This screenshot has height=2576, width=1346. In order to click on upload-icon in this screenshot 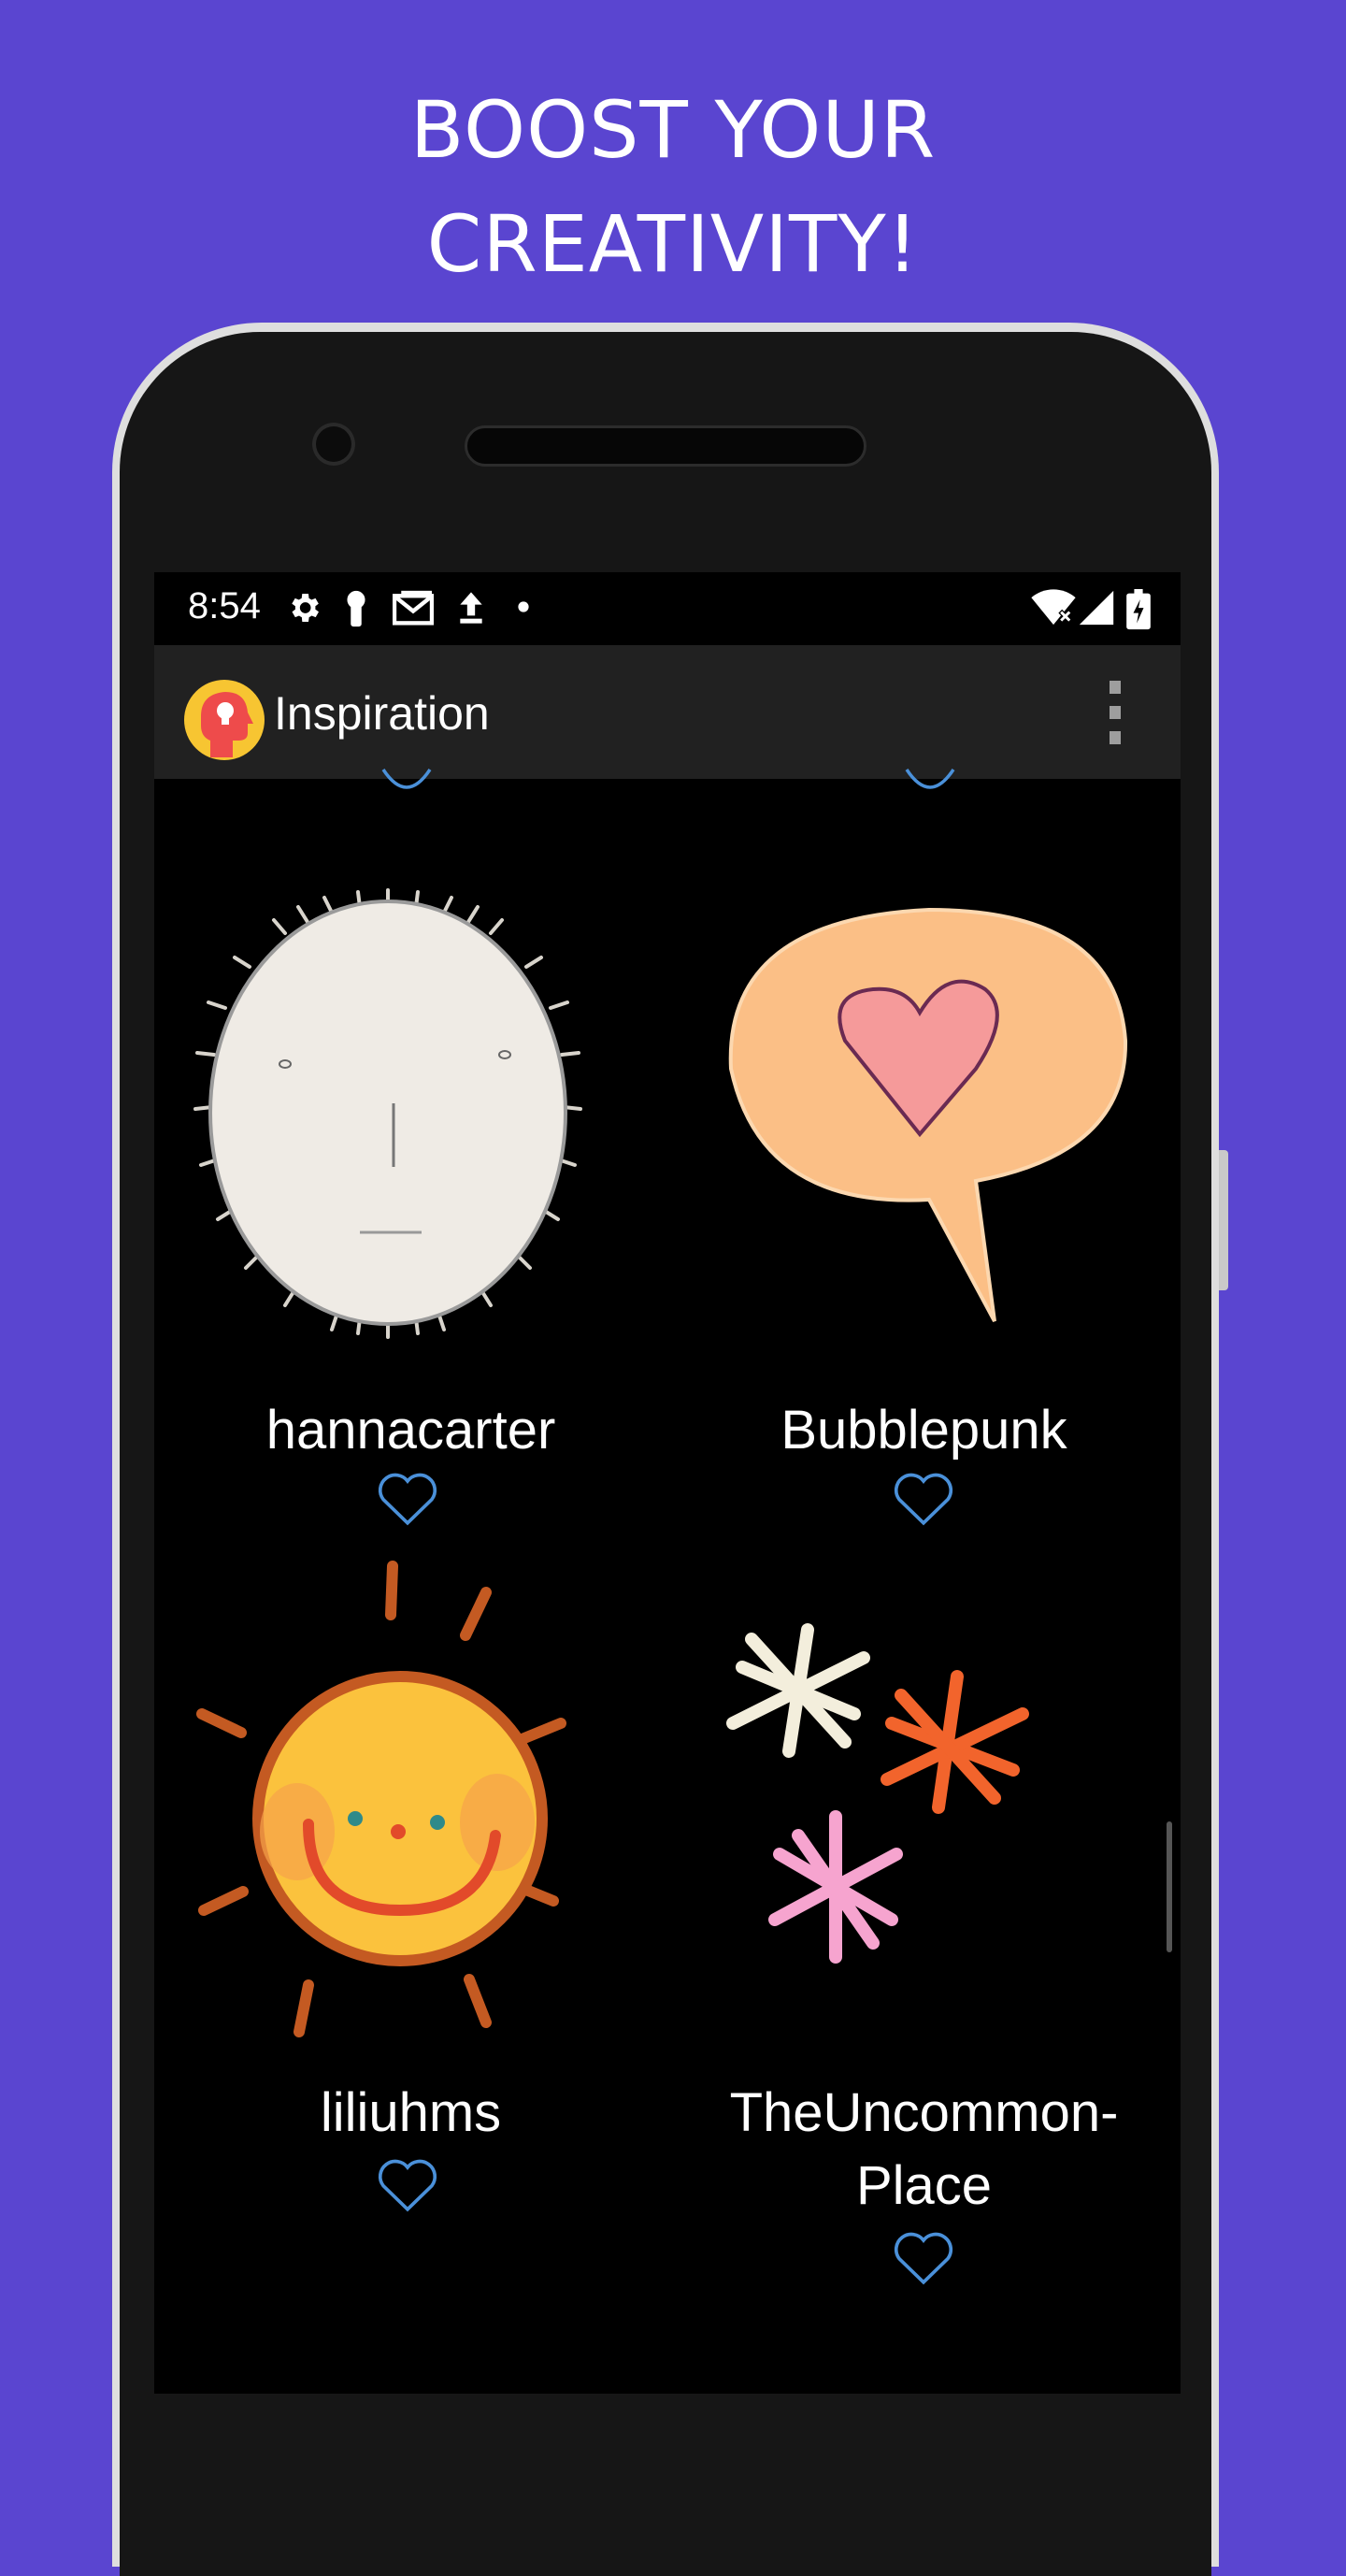, I will do `click(471, 608)`.